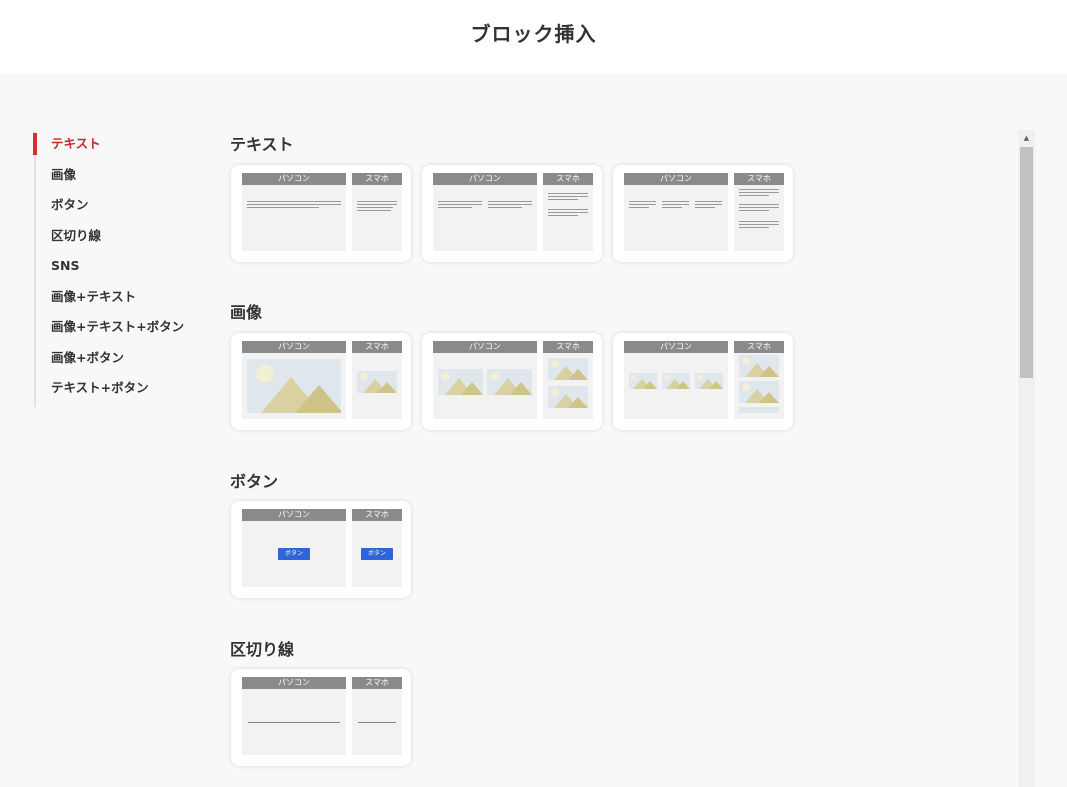  Describe the element at coordinates (121, 361) in the screenshot. I see `nav-item-image-button: 画像+ボタン` at that location.